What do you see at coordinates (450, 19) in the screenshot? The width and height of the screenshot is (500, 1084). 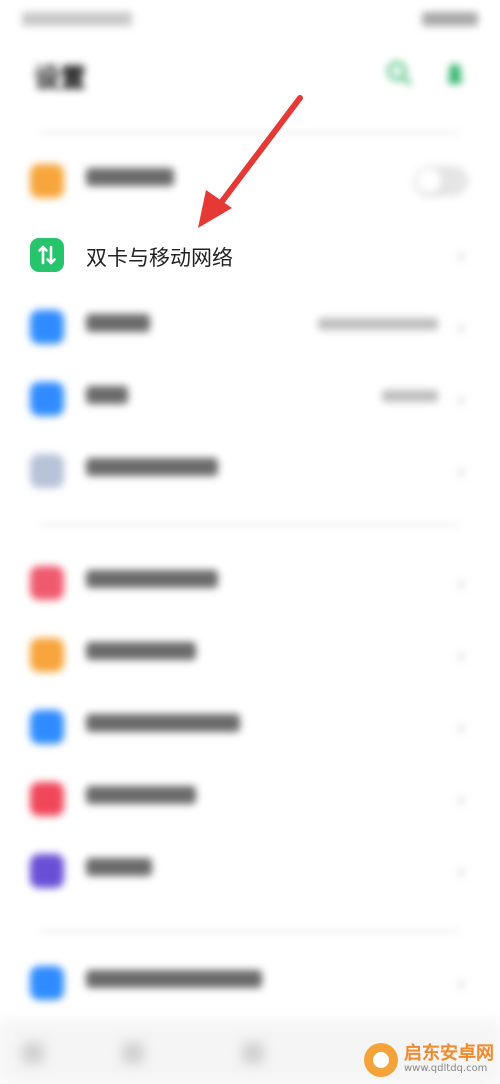 I see `battery-icon` at bounding box center [450, 19].